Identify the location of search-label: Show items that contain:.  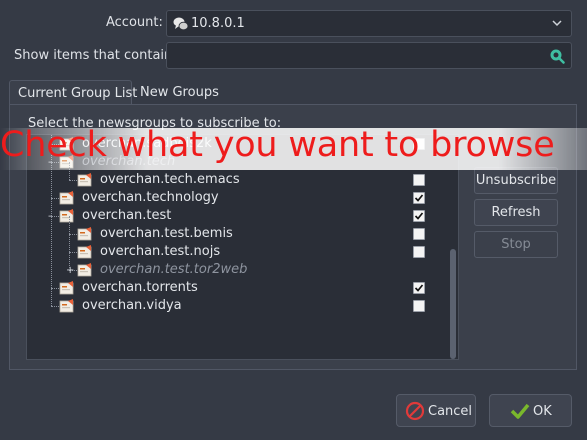
(95, 55).